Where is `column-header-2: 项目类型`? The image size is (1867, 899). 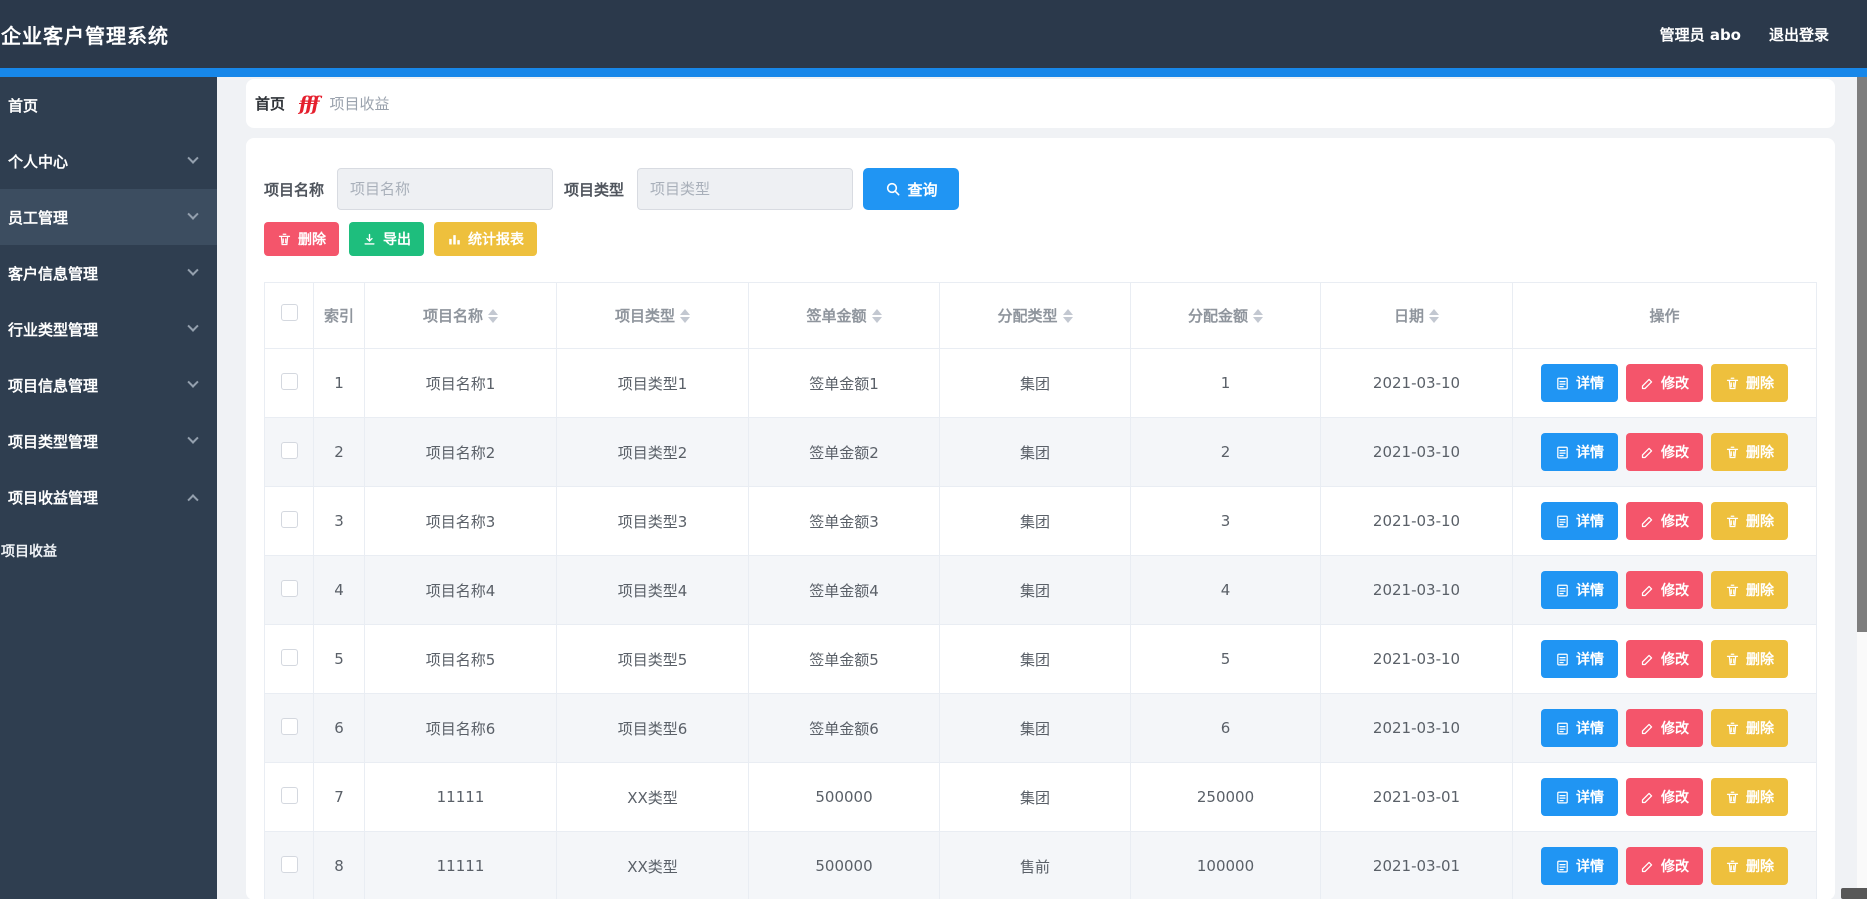 column-header-2: 项目类型 is located at coordinates (652, 315).